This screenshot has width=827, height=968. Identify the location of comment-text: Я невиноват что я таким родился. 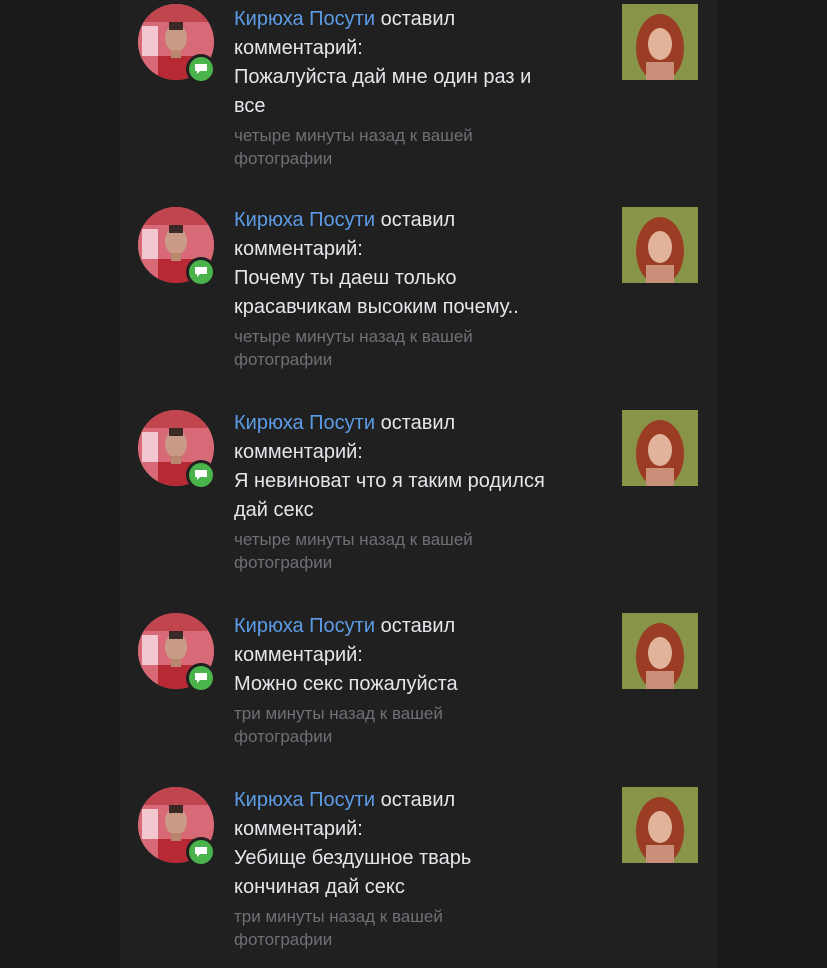
(389, 481).